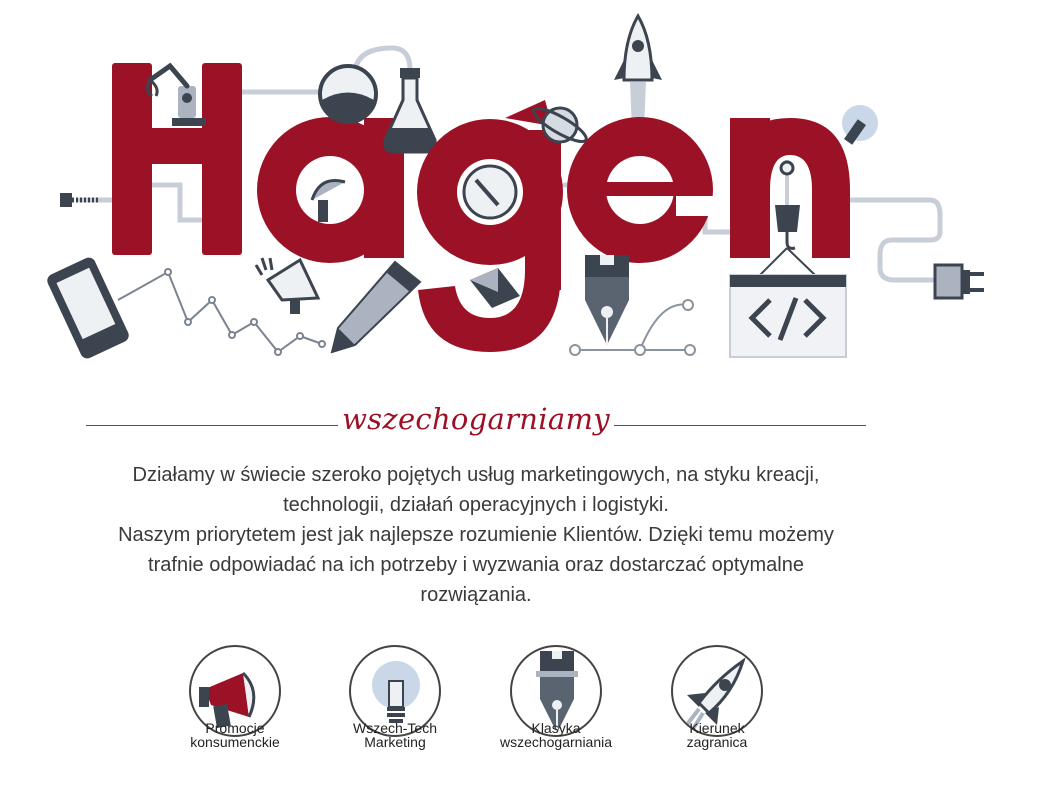 The image size is (1044, 791). I want to click on tagline: wszechogarniamy, so click(476, 419).